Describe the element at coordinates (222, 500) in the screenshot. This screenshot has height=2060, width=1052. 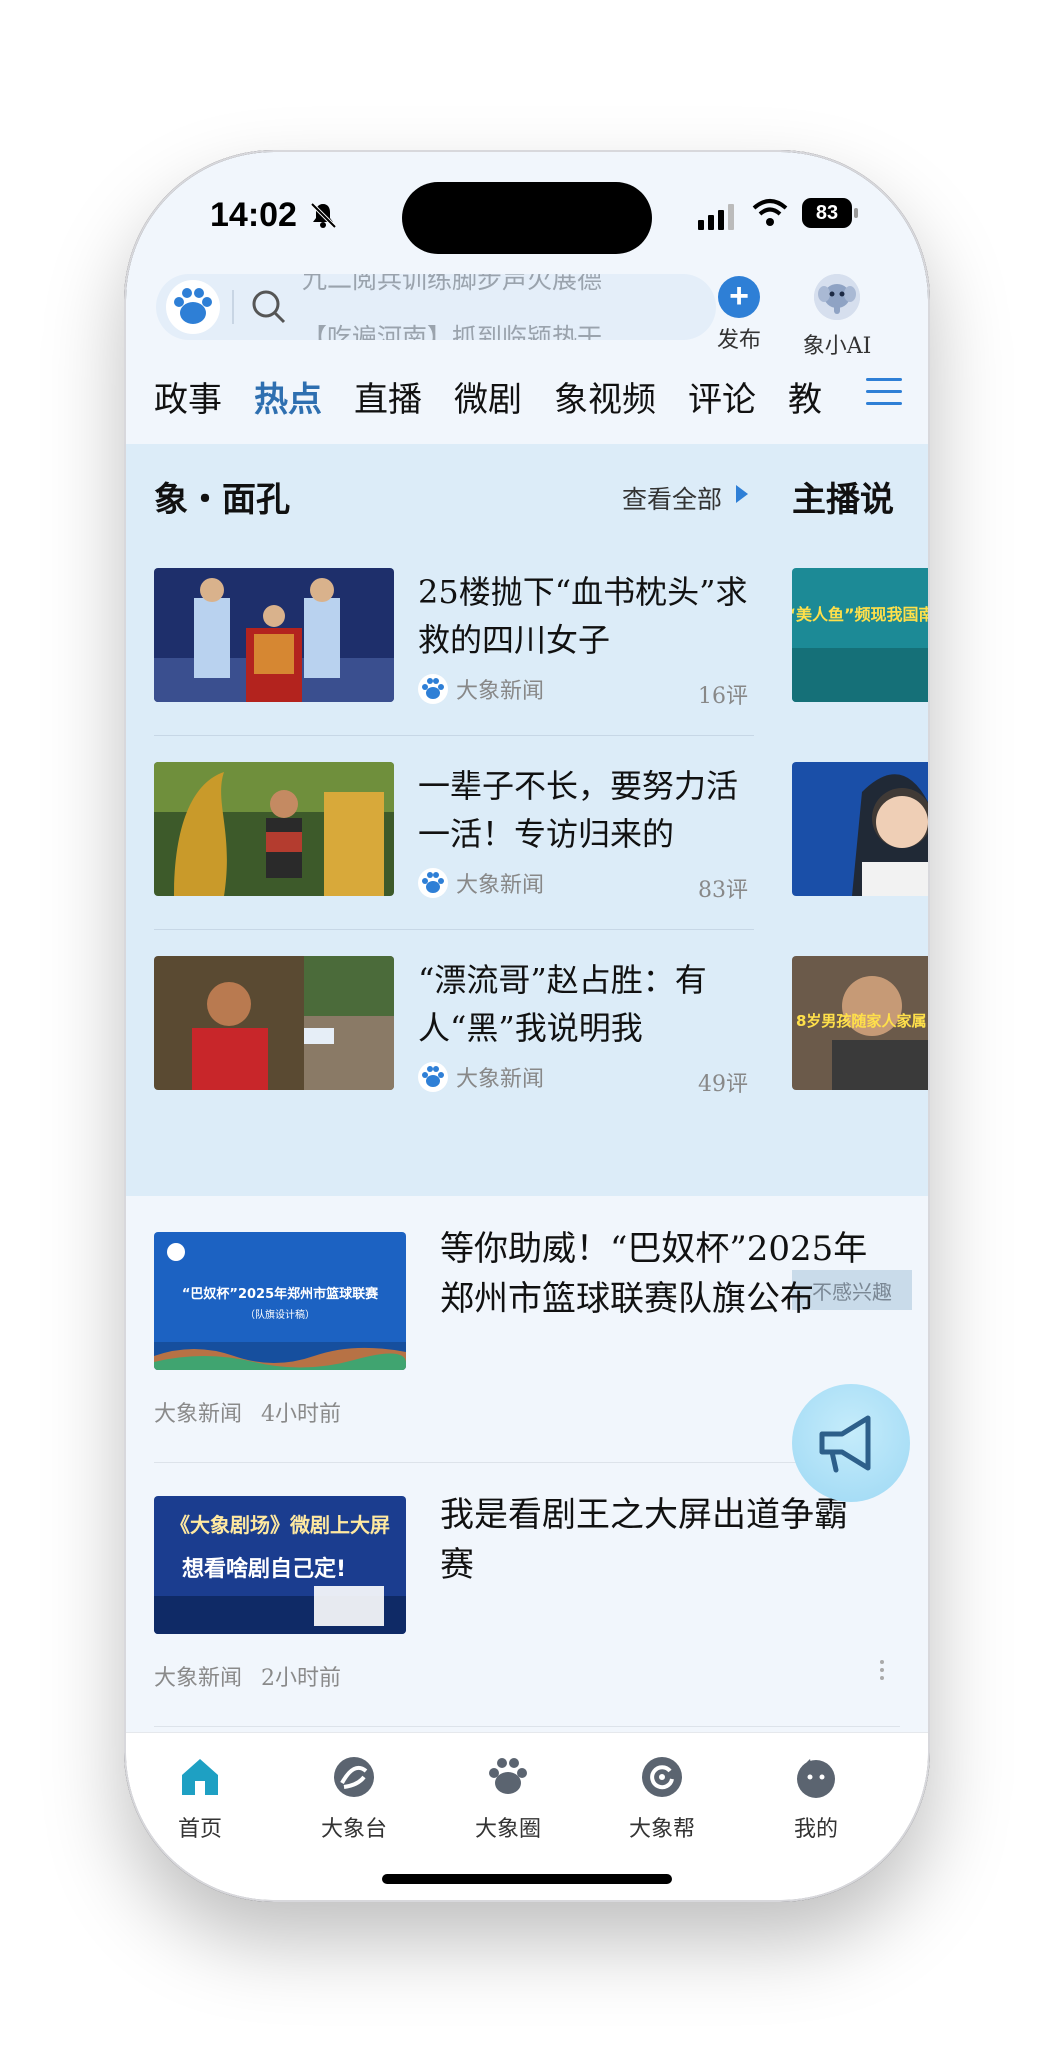
I see `feature-title: 象・面孔` at that location.